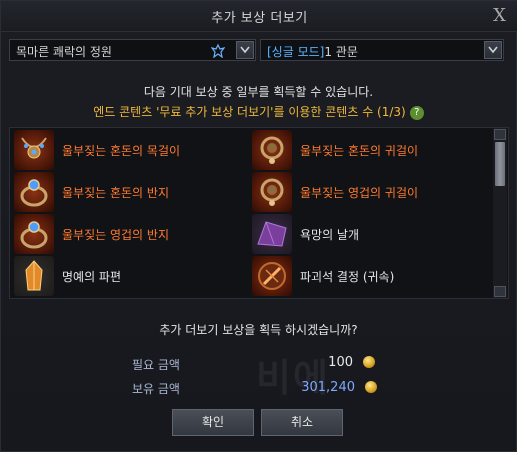 This screenshot has width=517, height=452. I want to click on title-bar: 추가 보상 더보기 X, so click(259, 16).